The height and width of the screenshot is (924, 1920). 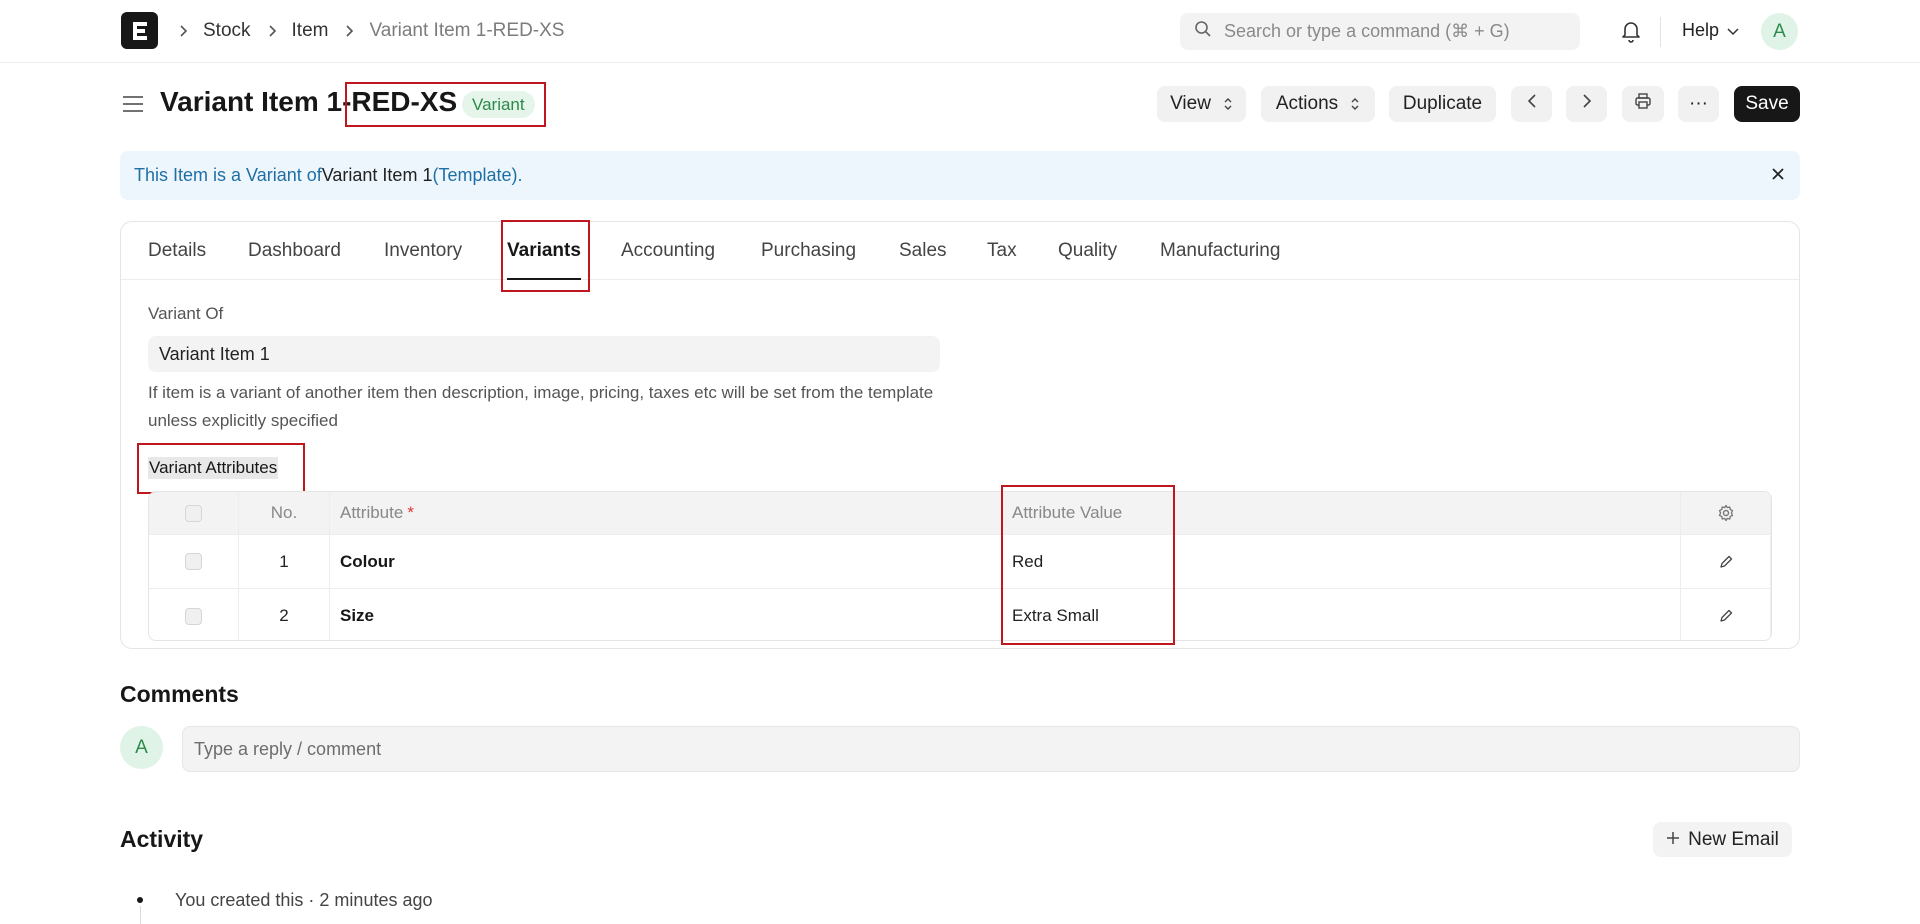 I want to click on activity-item: You created this · 2 minutes ago, so click(x=304, y=900).